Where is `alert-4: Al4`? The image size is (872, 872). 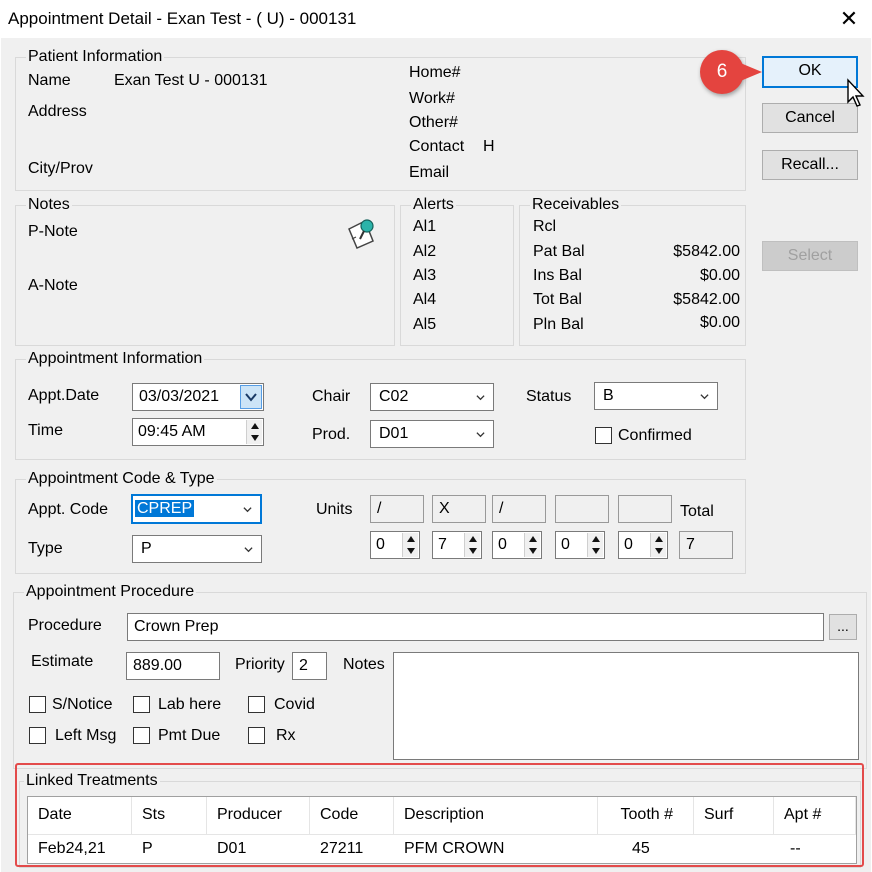 alert-4: Al4 is located at coordinates (425, 299).